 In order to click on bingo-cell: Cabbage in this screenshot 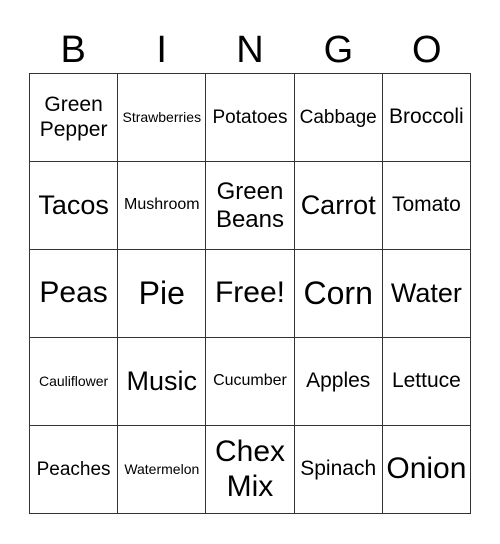, I will do `click(338, 118)`.